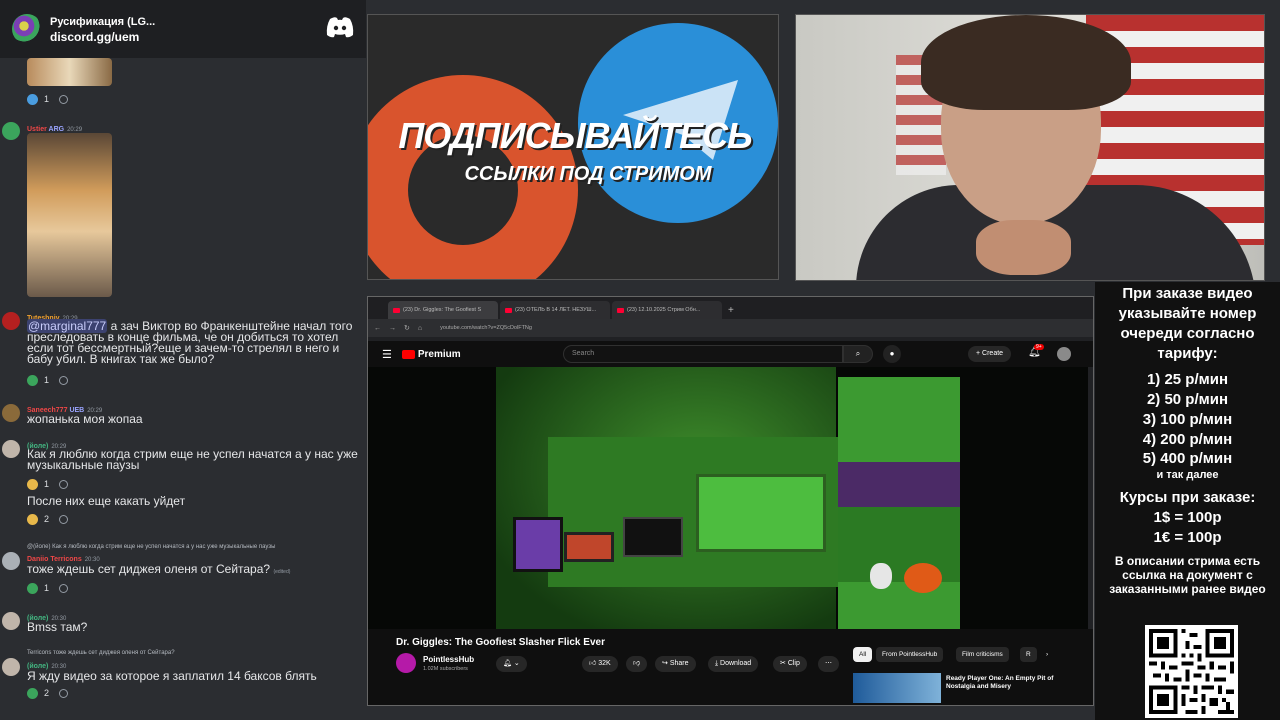  What do you see at coordinates (448, 659) in the screenshot?
I see `channel-name: PointlessHub` at bounding box center [448, 659].